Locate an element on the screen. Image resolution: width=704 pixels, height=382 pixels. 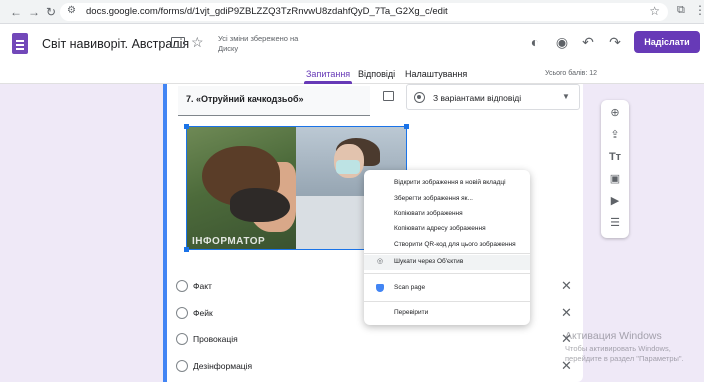
menu-item-label: Створити QR-код для цього зображення is located at coordinates (455, 244).